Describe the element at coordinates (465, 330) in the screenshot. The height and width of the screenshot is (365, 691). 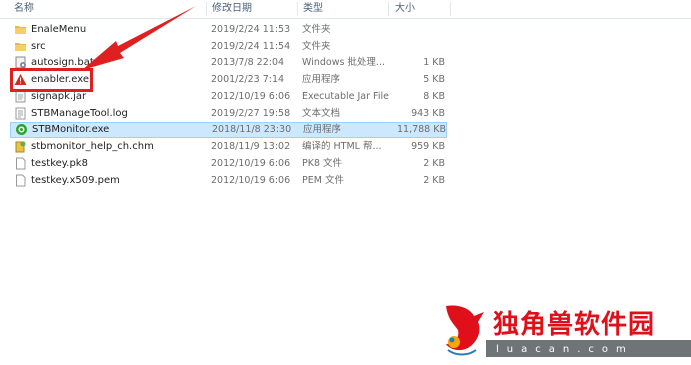
I see `unicorn-logo-icon` at that location.